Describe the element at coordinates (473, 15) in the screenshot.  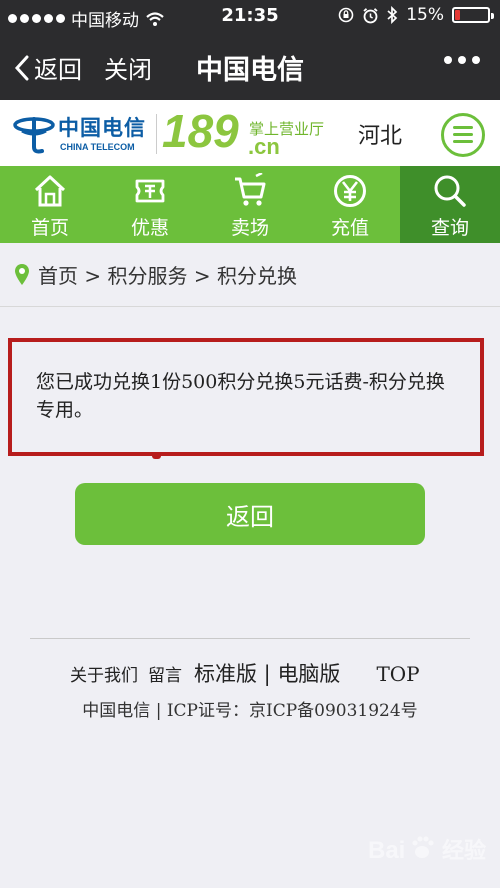
I see `battery-icon` at that location.